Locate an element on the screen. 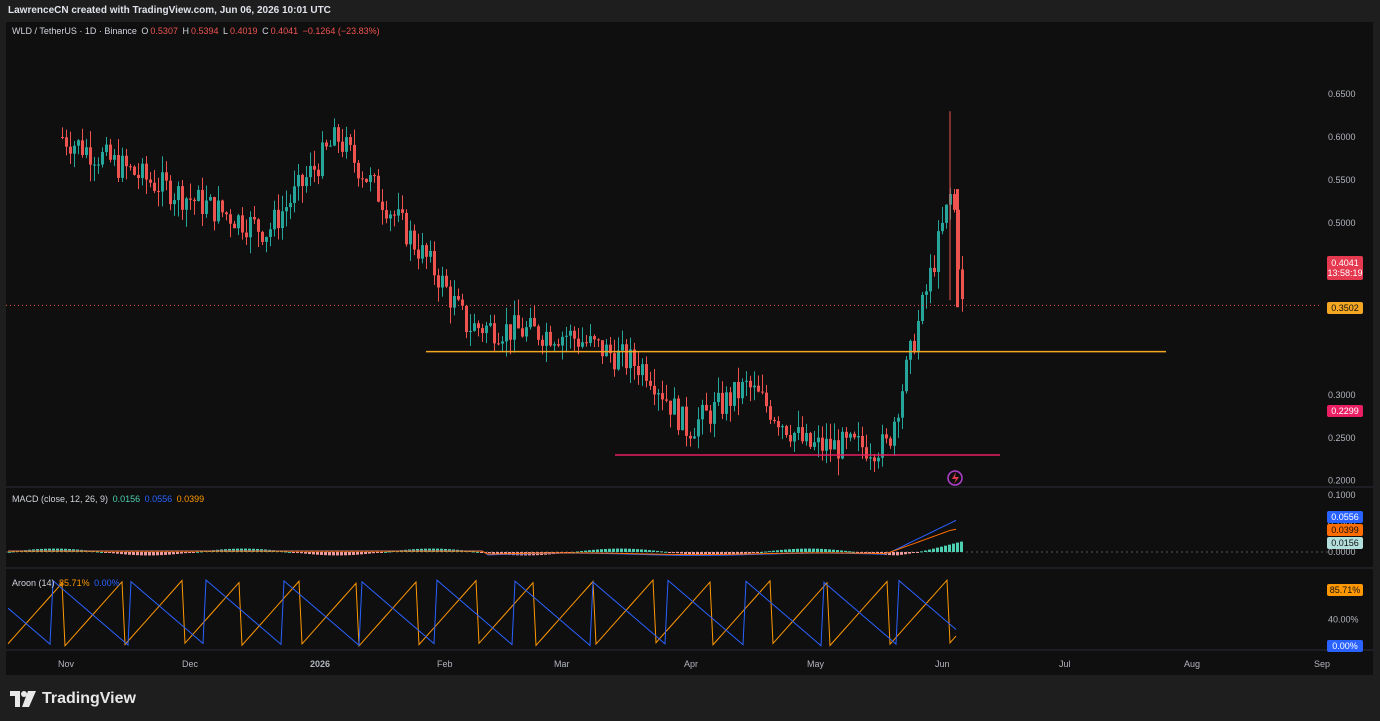 The width and height of the screenshot is (1380, 721). macd-legend-hist: 0.0156 is located at coordinates (126, 499).